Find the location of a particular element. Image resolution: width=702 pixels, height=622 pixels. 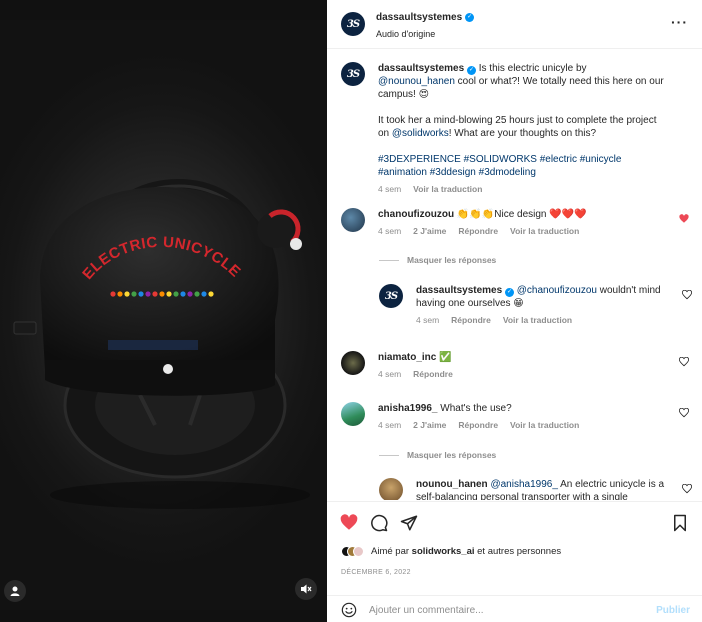

comment-username: niamato_inc is located at coordinates (407, 357).